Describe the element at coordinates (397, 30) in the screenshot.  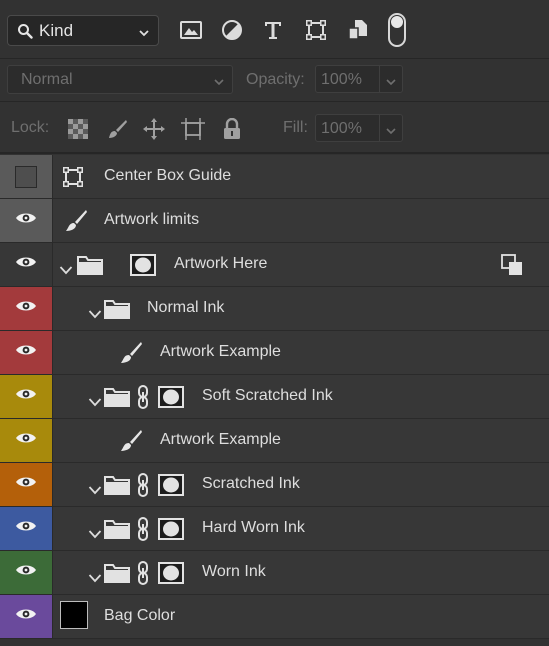
I see `filter-toggle-switch` at that location.